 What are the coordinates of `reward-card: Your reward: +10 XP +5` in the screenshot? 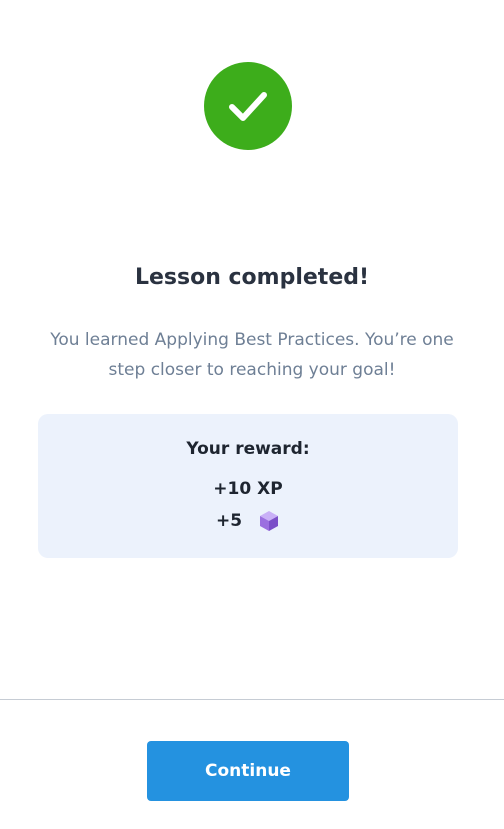 It's located at (248, 486).